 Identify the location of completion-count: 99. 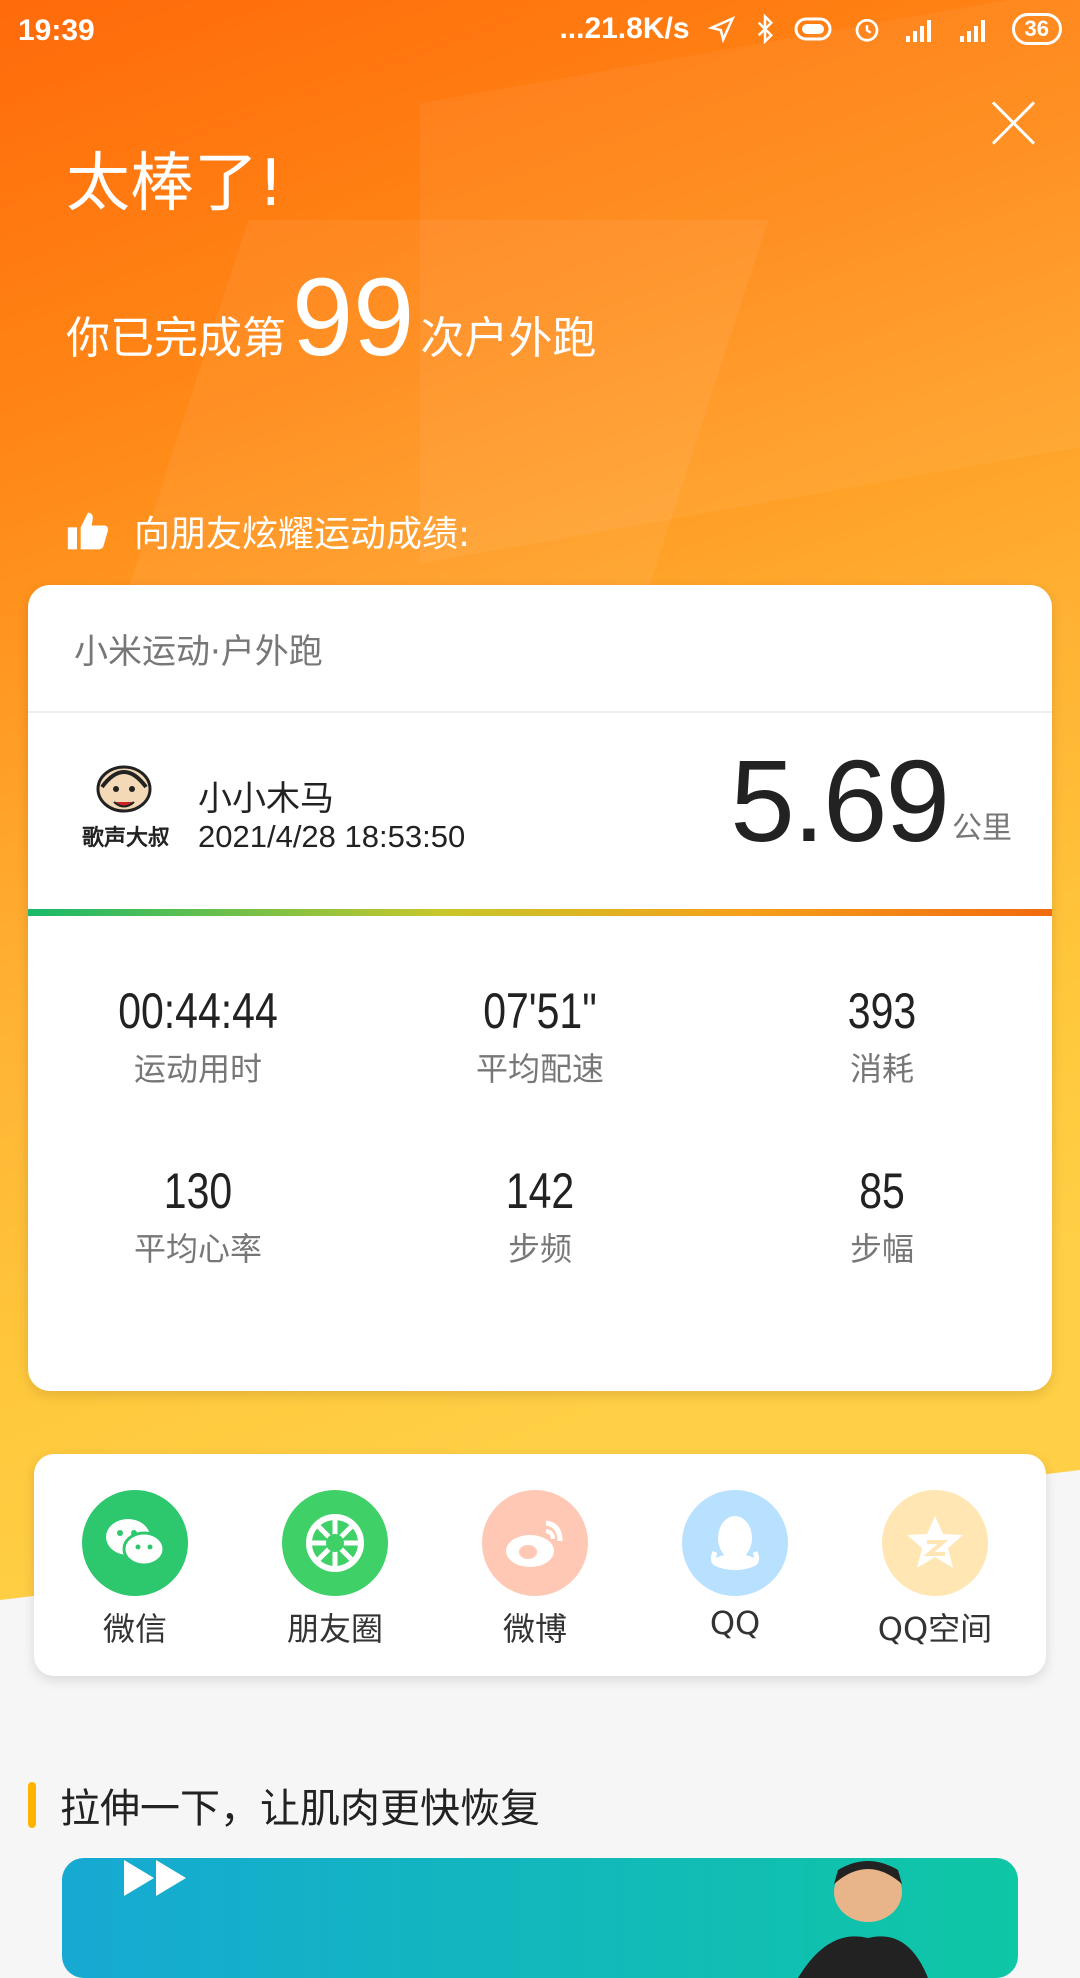
(353, 317).